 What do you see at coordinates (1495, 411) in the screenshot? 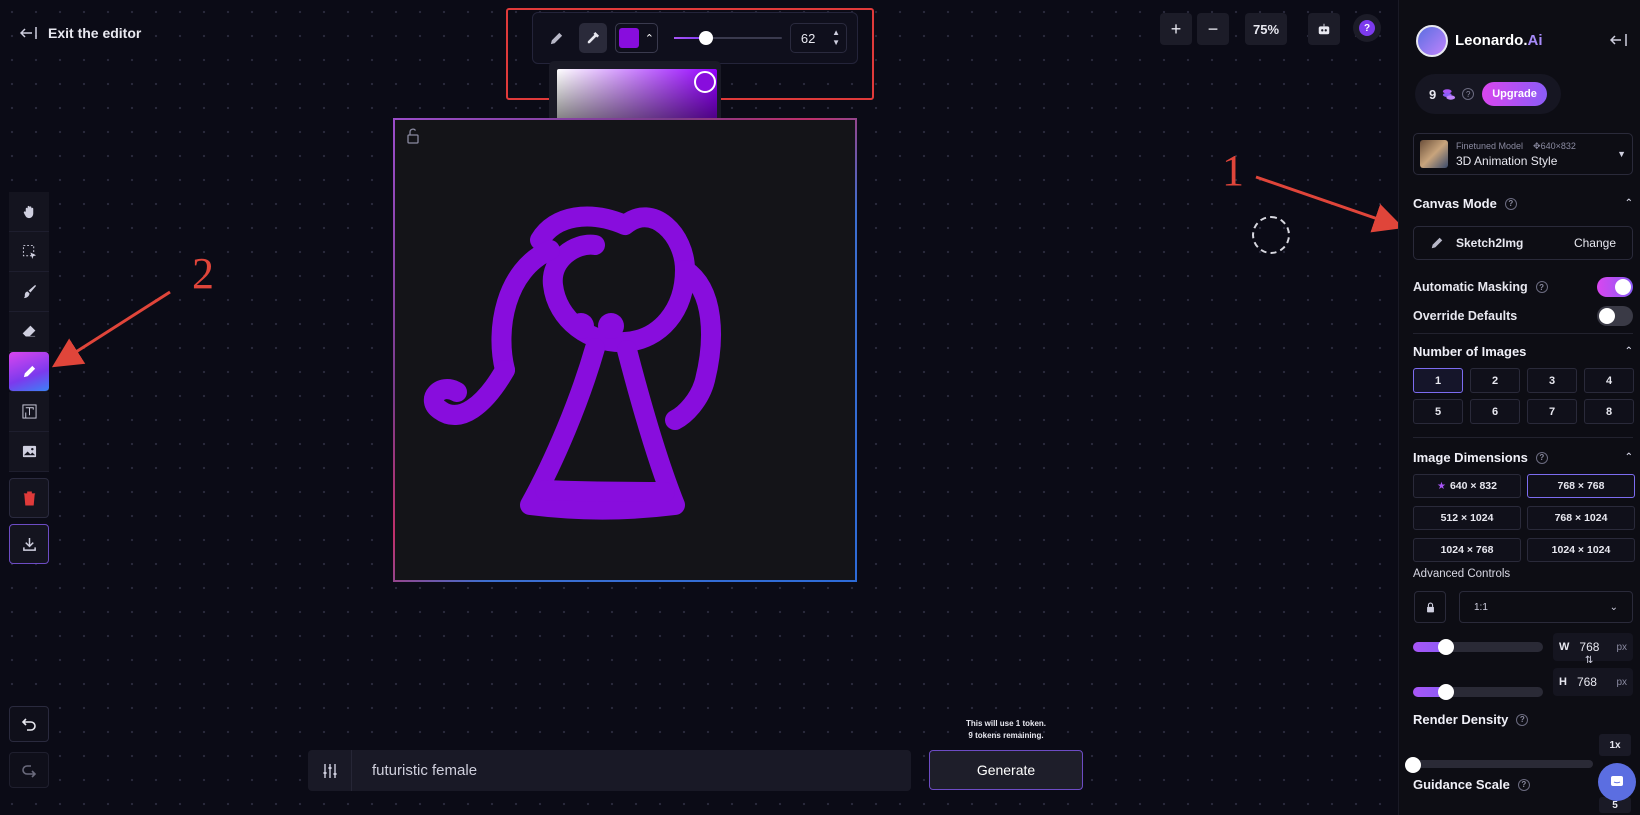
I see `num-images-option: 6` at bounding box center [1495, 411].